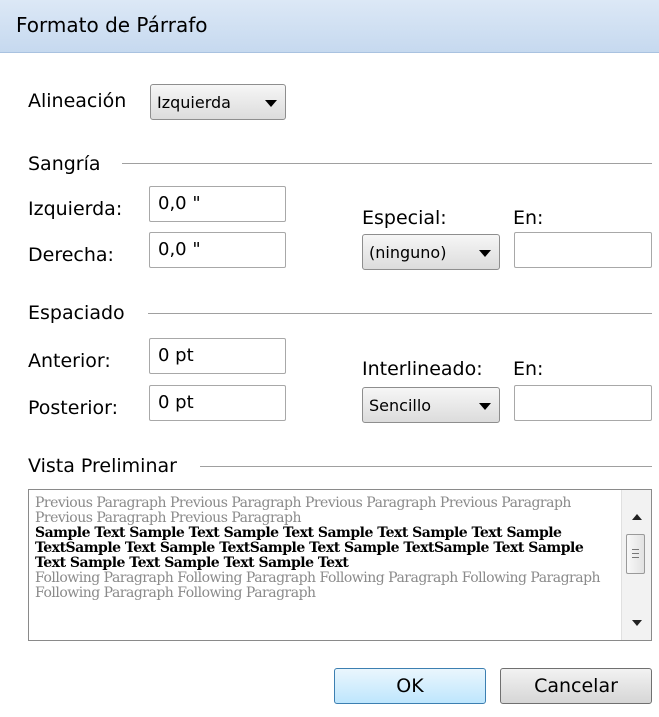  What do you see at coordinates (583, 403) in the screenshot?
I see `line-spacing-by-field` at bounding box center [583, 403].